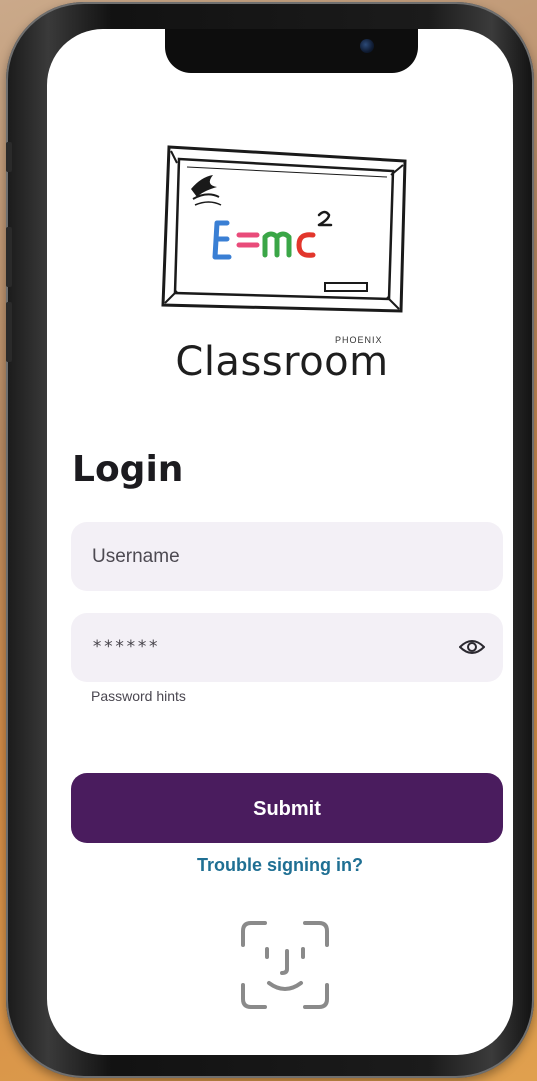 This screenshot has width=537, height=1081. I want to click on face-id-icon, so click(285, 965).